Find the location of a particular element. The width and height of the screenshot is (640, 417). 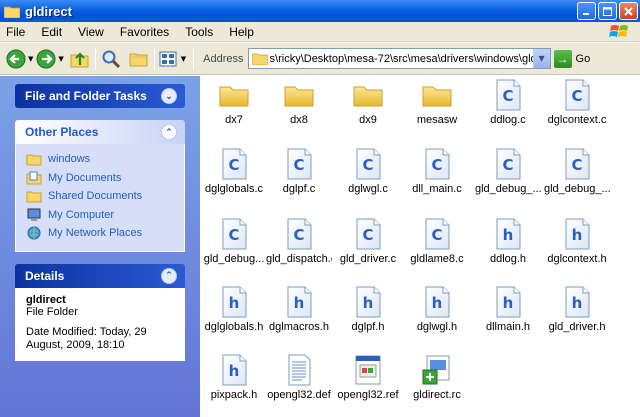

close-icon is located at coordinates (628, 11).